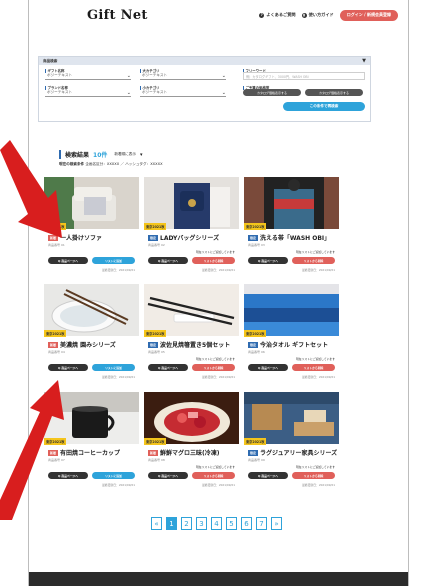 Image resolution: width=422 pixels, height=586 pixels. Describe the element at coordinates (204, 61) in the screenshot. I see `search-panel-header: 商品検索 ▼` at that location.